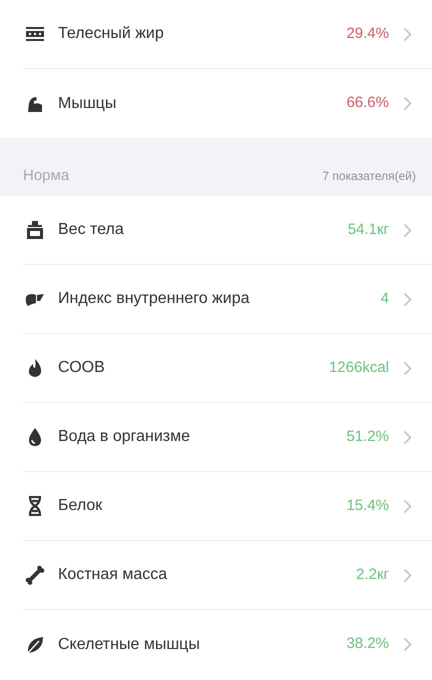 The height and width of the screenshot is (680, 432). I want to click on metric-row: Телесный жир 29.4%, so click(227, 34).